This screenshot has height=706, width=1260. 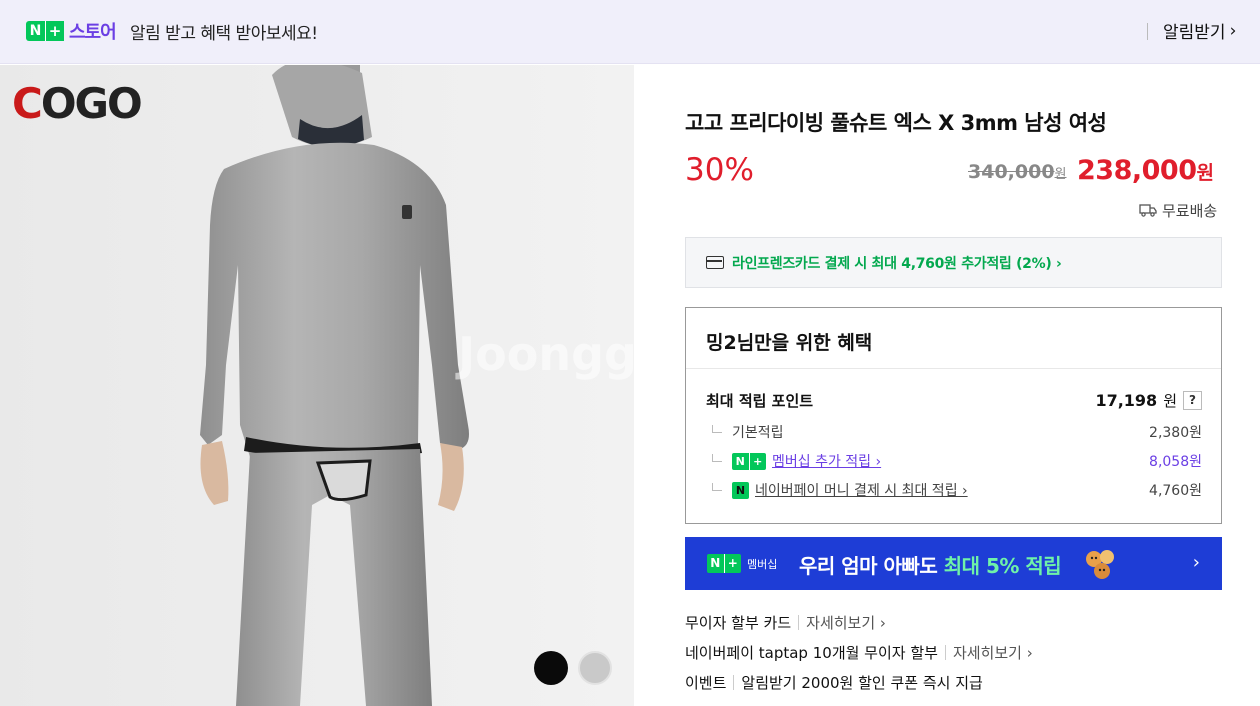 I want to click on membership-badge-label: 멤버십, so click(x=762, y=564).